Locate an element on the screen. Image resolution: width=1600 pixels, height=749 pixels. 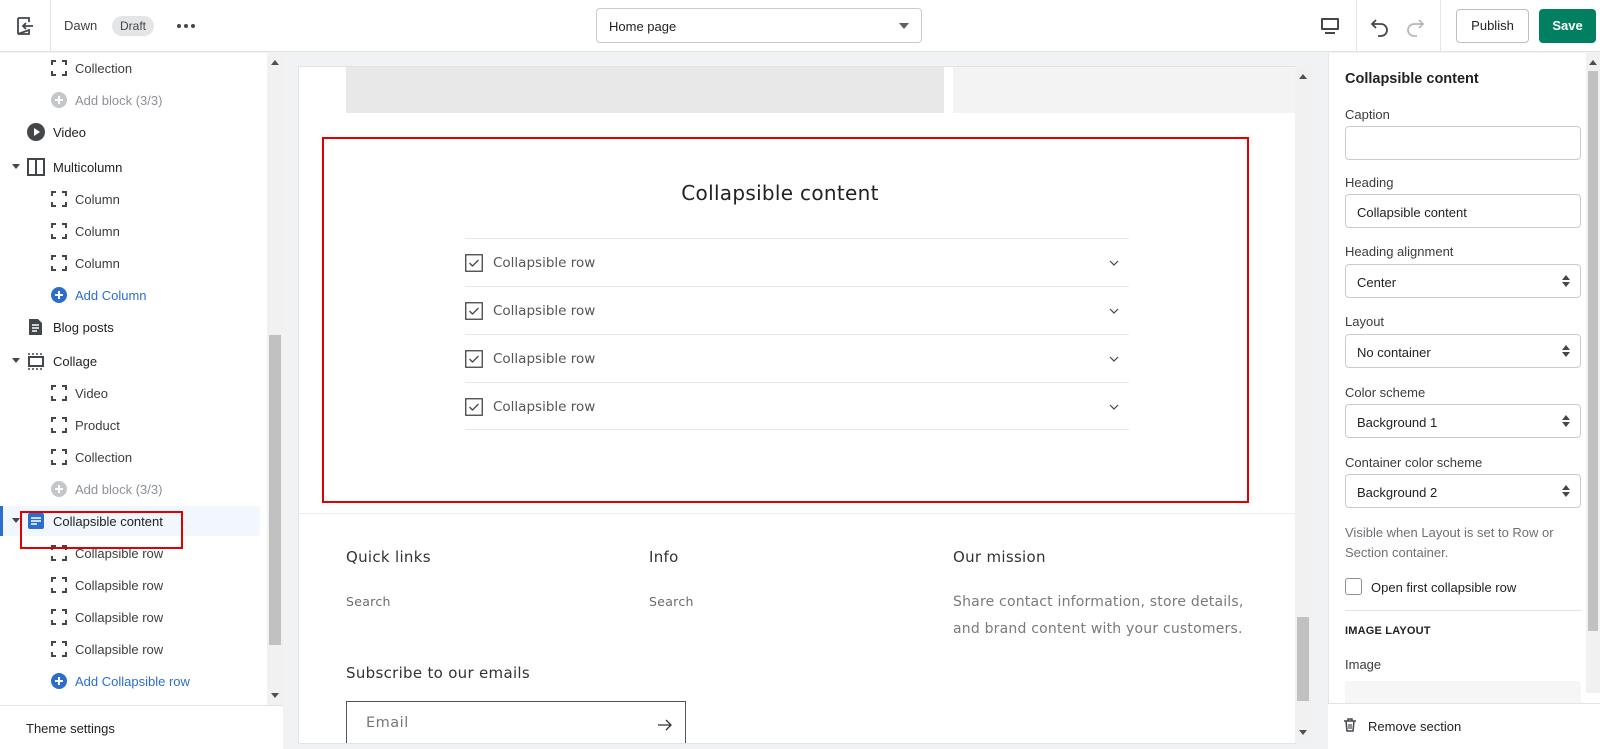
container-color-scheme-select: Background 2 is located at coordinates (1463, 491).